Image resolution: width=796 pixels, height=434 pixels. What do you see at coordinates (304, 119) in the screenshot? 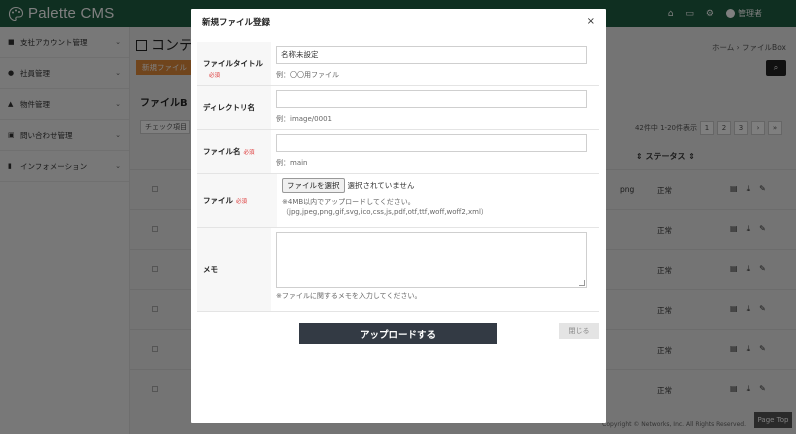
I see `directory-hint: 例：image/0001` at bounding box center [304, 119].